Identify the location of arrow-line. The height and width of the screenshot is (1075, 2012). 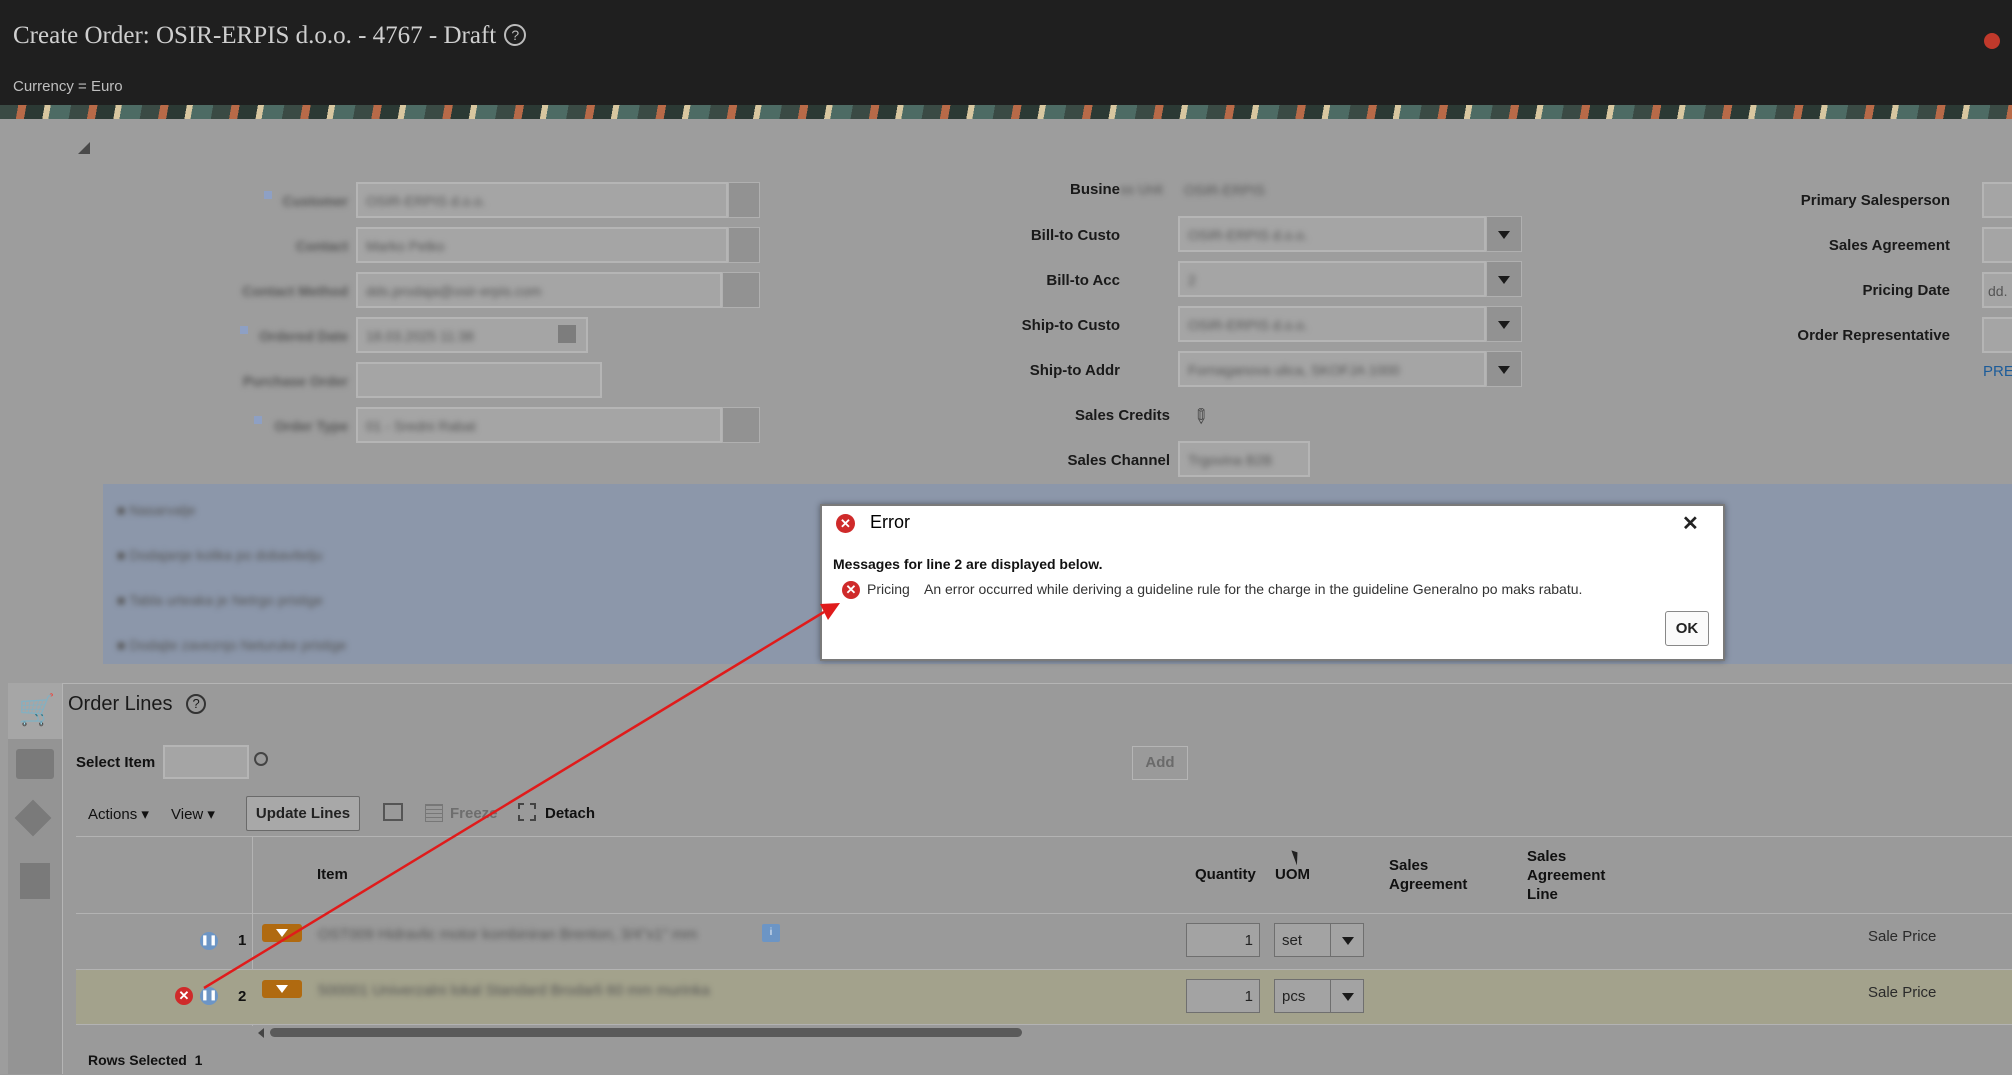
(514, 800).